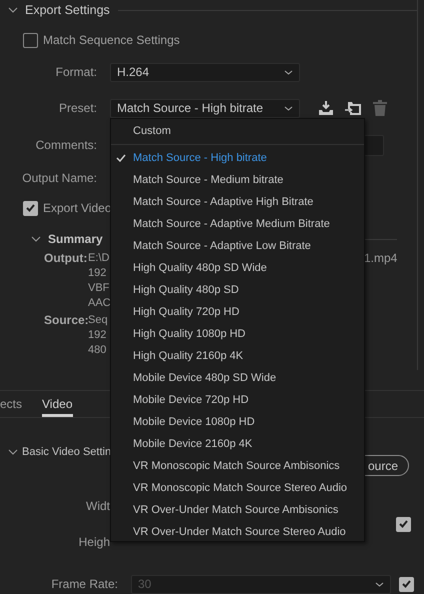 The height and width of the screenshot is (594, 424). Describe the element at coordinates (237, 334) in the screenshot. I see `menu-item: High Quality 1080p HD` at that location.